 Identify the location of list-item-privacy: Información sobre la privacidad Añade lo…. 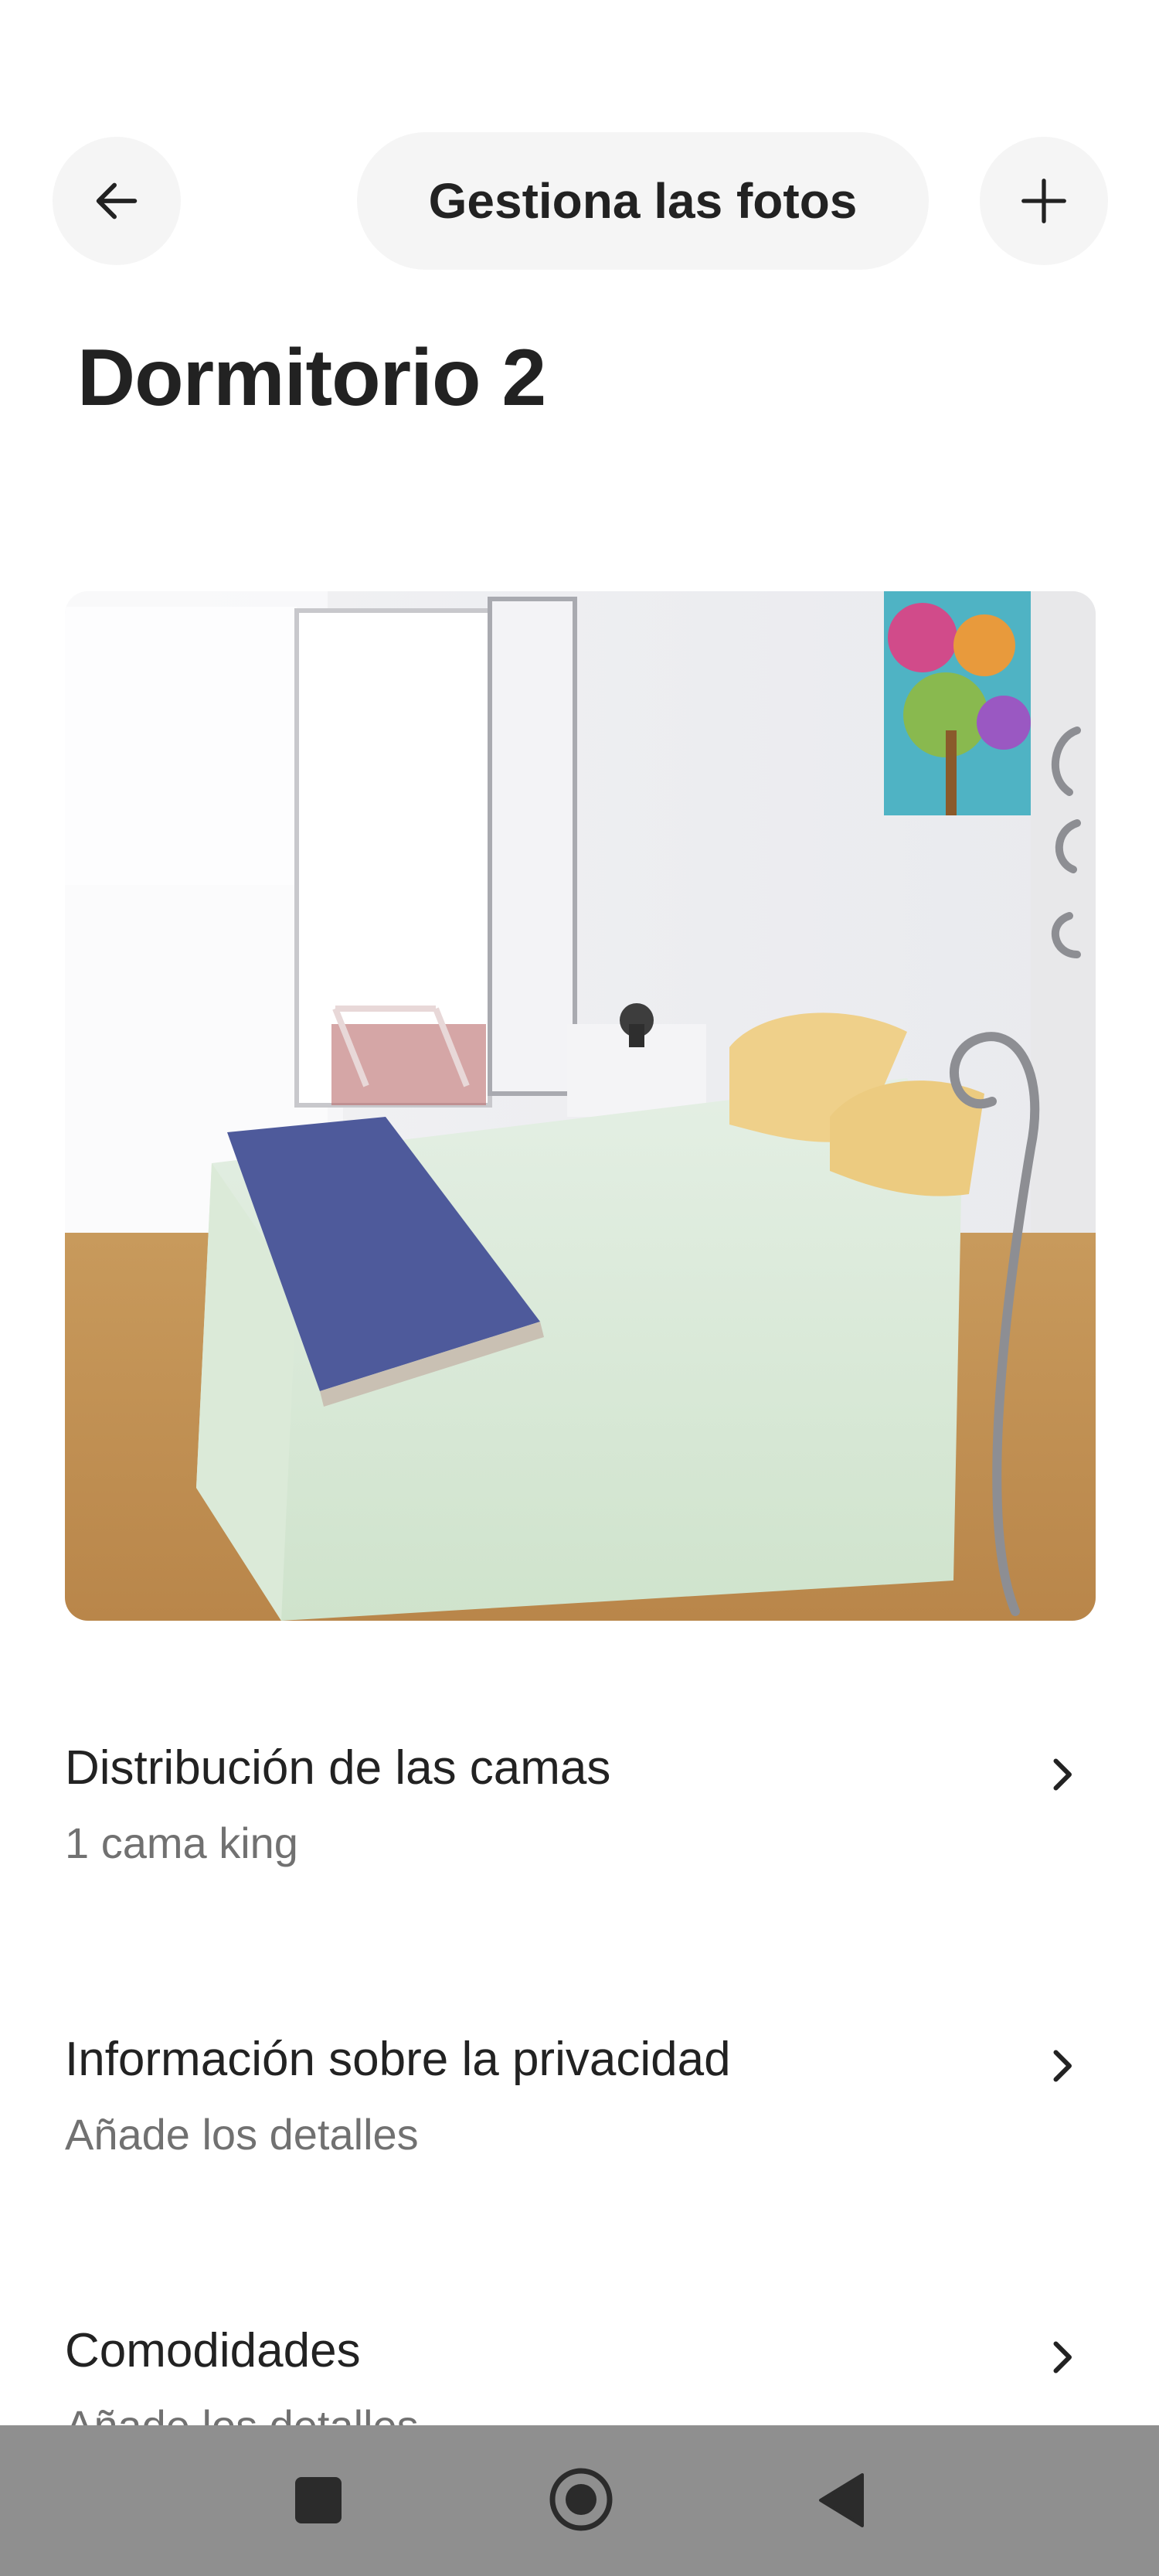
(580, 2128).